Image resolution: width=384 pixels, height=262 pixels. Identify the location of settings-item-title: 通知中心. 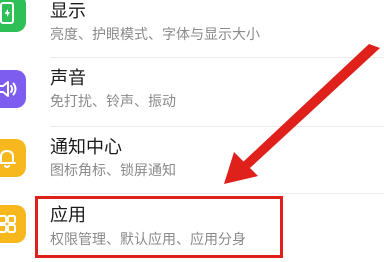
(86, 147).